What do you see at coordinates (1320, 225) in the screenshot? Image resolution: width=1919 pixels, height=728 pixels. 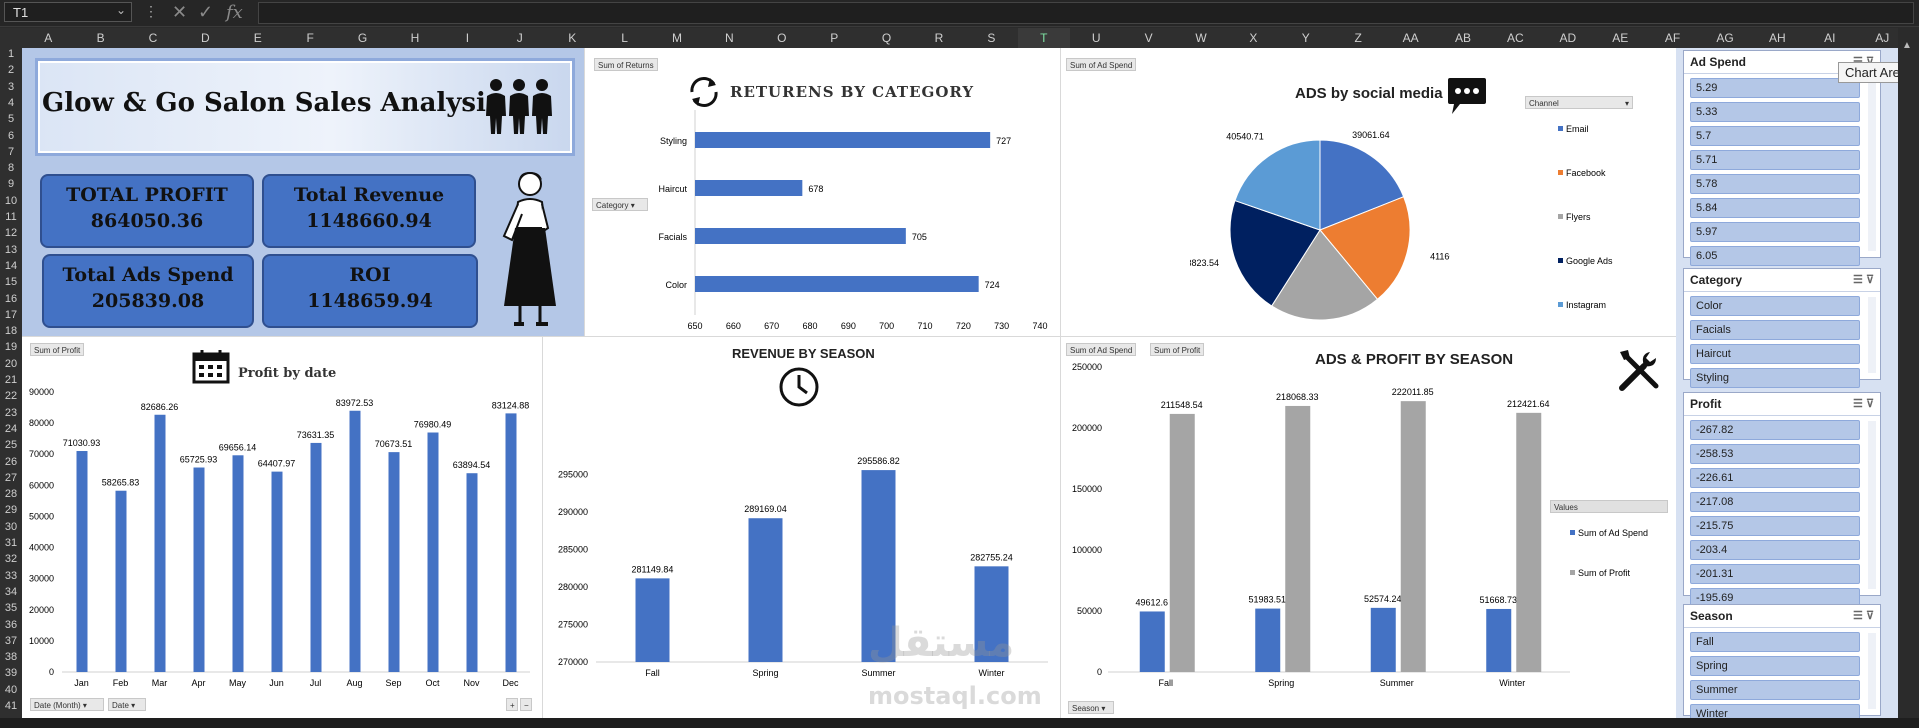 I see `ads-by-social-media-chart: 39061.6441166.7341246.4643823.5440540.71` at bounding box center [1320, 225].